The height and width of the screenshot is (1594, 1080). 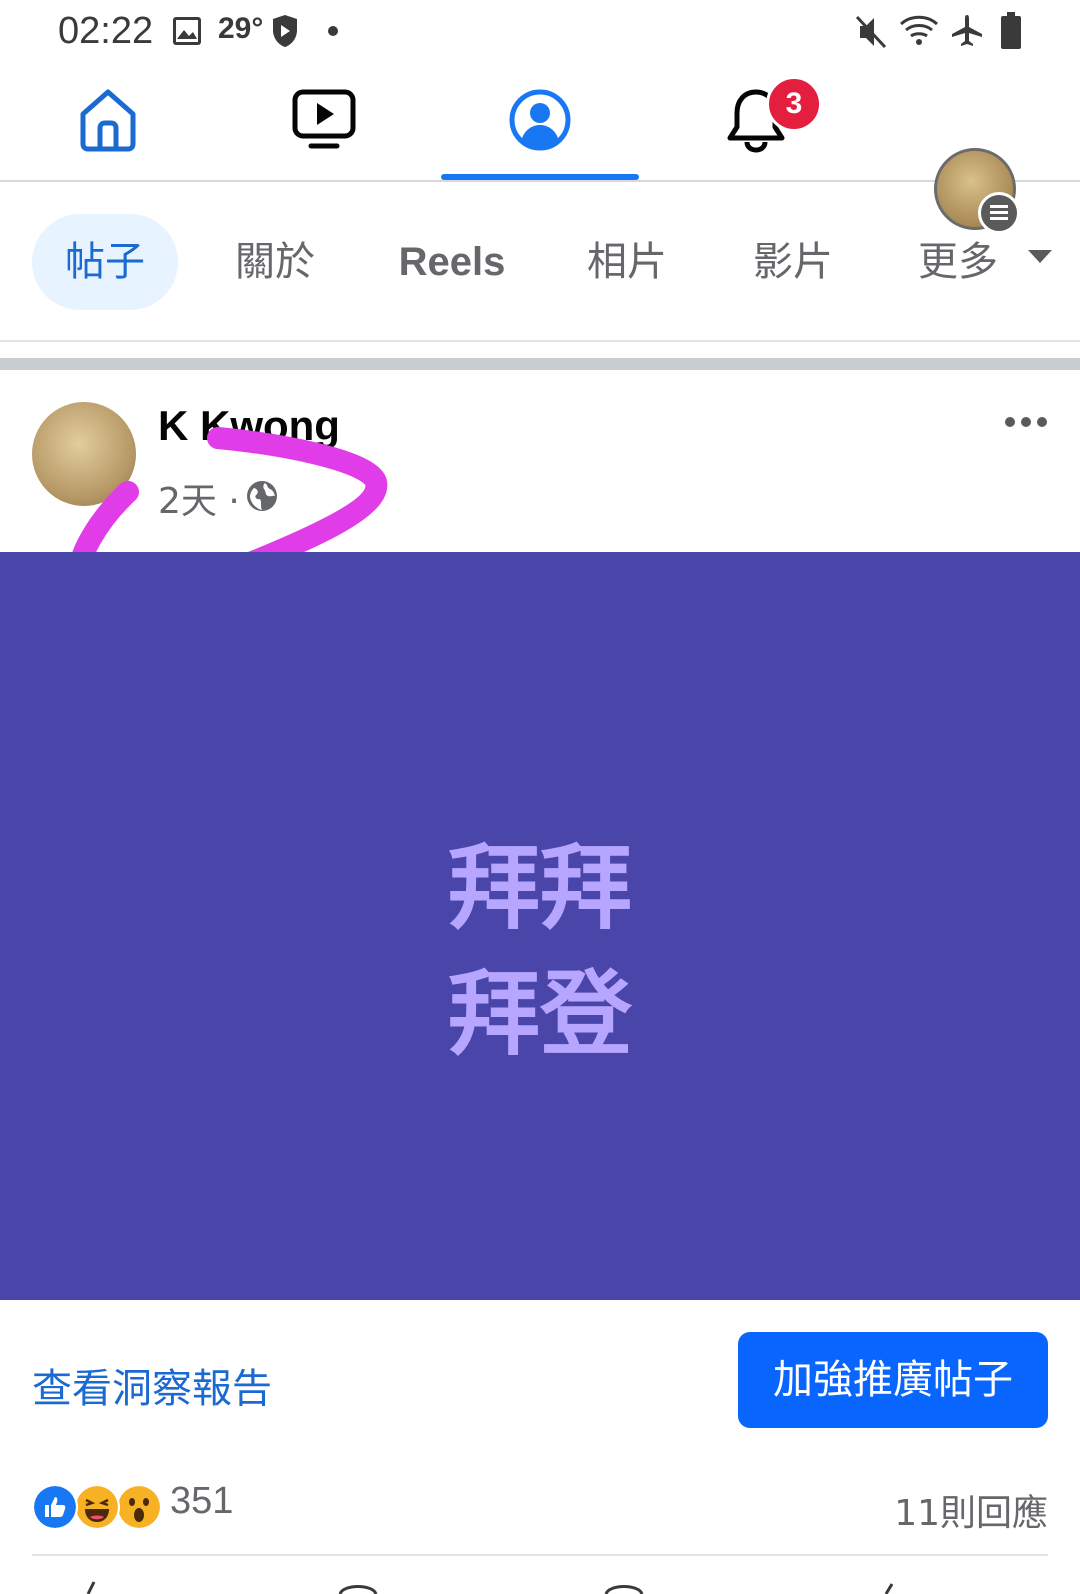 What do you see at coordinates (1040, 256) in the screenshot?
I see `chevron-down-icon` at bounding box center [1040, 256].